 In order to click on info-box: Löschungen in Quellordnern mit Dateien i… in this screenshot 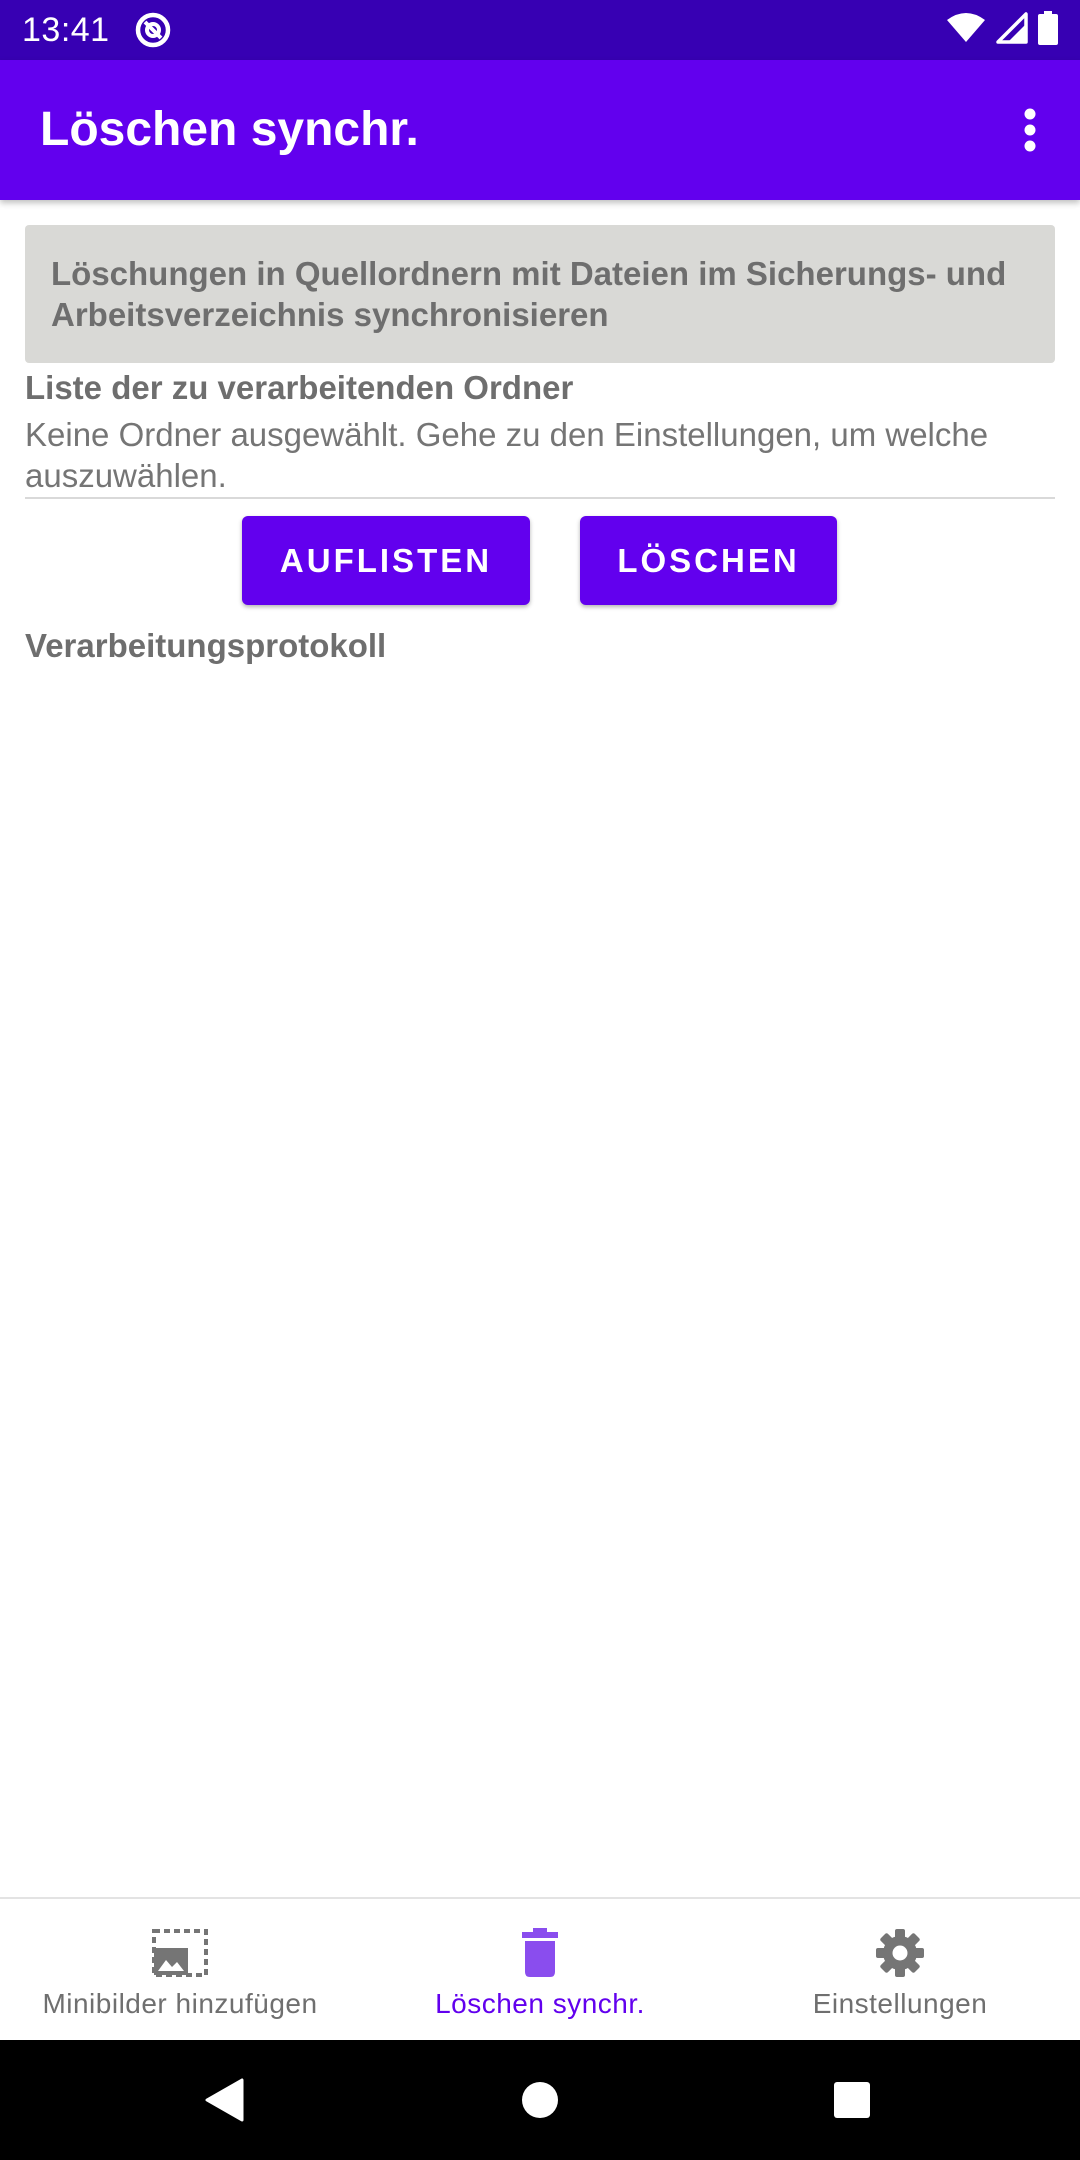, I will do `click(540, 294)`.